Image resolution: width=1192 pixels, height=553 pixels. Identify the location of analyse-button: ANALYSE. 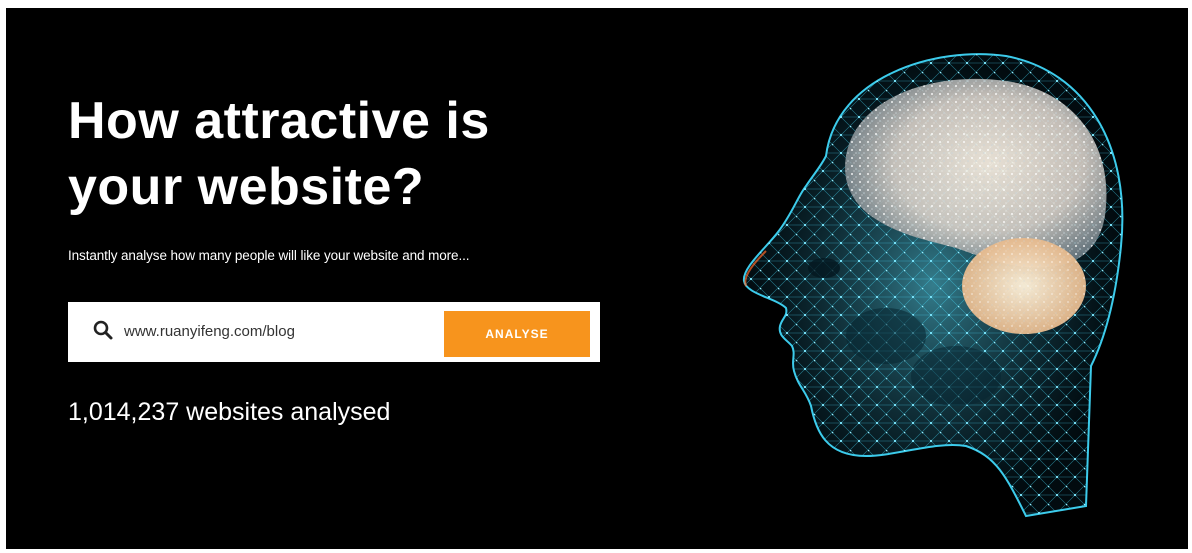
(517, 334).